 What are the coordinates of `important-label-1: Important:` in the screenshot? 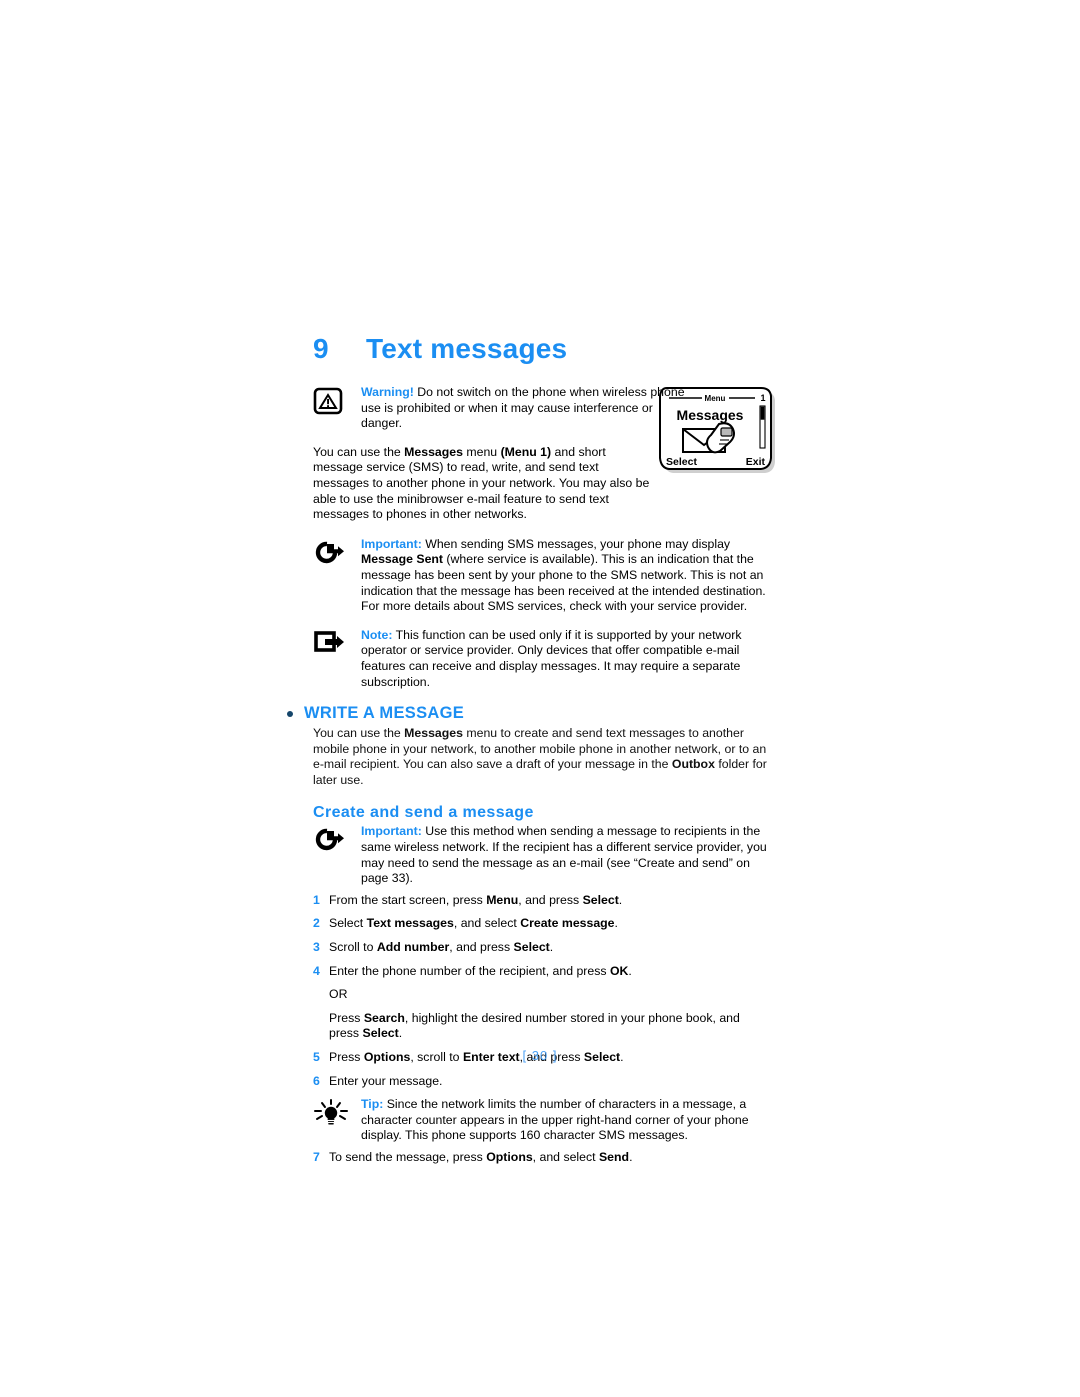 It's located at (391, 543).